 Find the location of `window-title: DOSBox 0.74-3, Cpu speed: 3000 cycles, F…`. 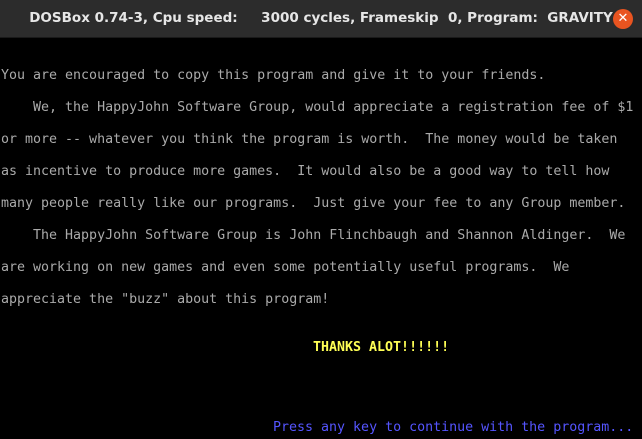

window-title: DOSBox 0.74-3, Cpu speed: 3000 cycles, F… is located at coordinates (321, 18).